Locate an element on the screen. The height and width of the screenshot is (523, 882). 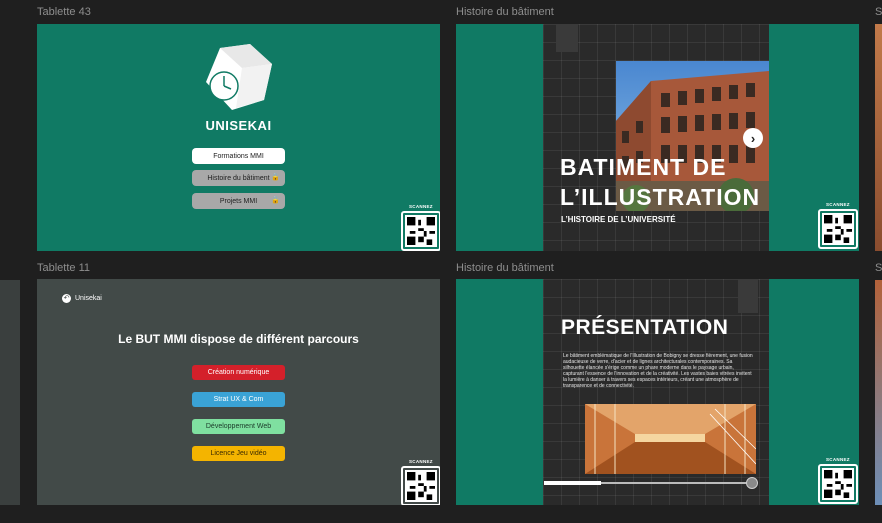
interior-photo is located at coordinates (670, 439).